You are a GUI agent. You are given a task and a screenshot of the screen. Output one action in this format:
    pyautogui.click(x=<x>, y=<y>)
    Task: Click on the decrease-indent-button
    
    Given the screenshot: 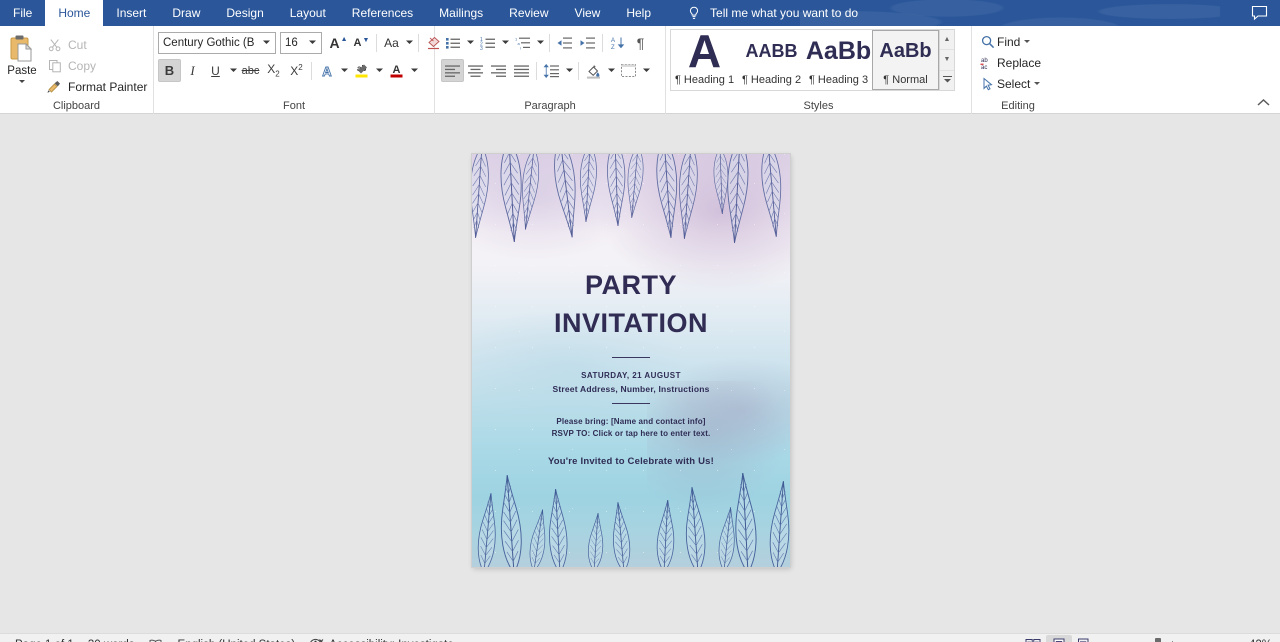 What is the action you would take?
    pyautogui.click(x=564, y=42)
    